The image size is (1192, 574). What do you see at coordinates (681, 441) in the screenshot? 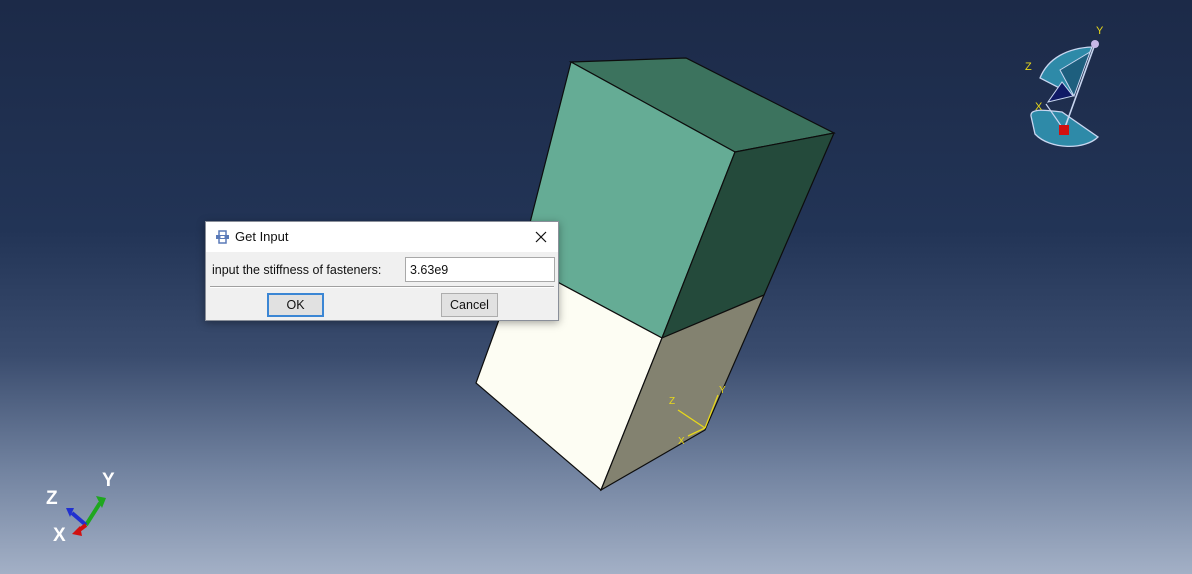
I see `model-triad-x-label: X` at bounding box center [681, 441].